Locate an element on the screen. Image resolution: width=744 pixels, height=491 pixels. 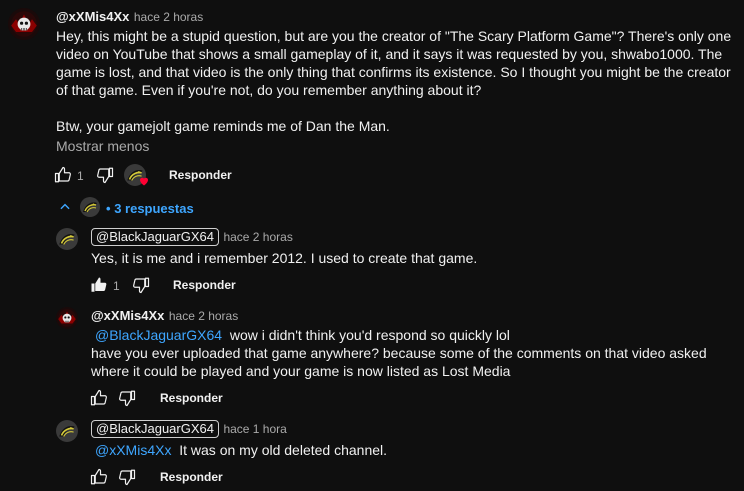
like-button is located at coordinates (63, 175).